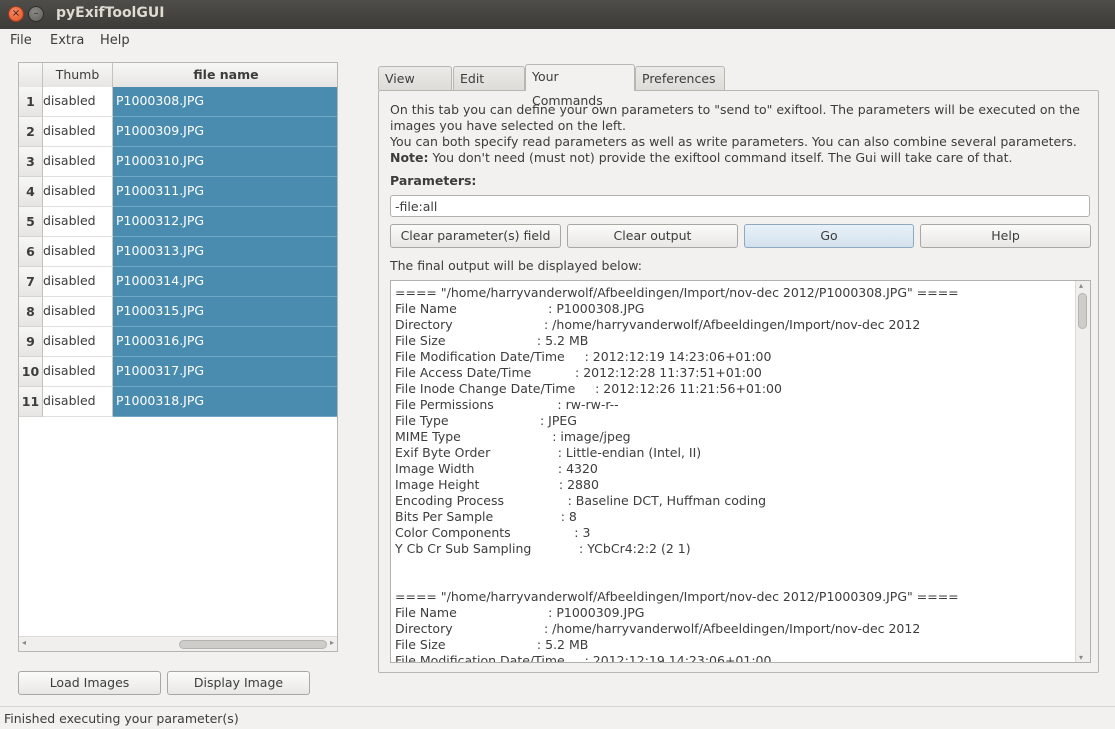  Describe the element at coordinates (433, 180) in the screenshot. I see `parameters-label: Parameters:` at that location.